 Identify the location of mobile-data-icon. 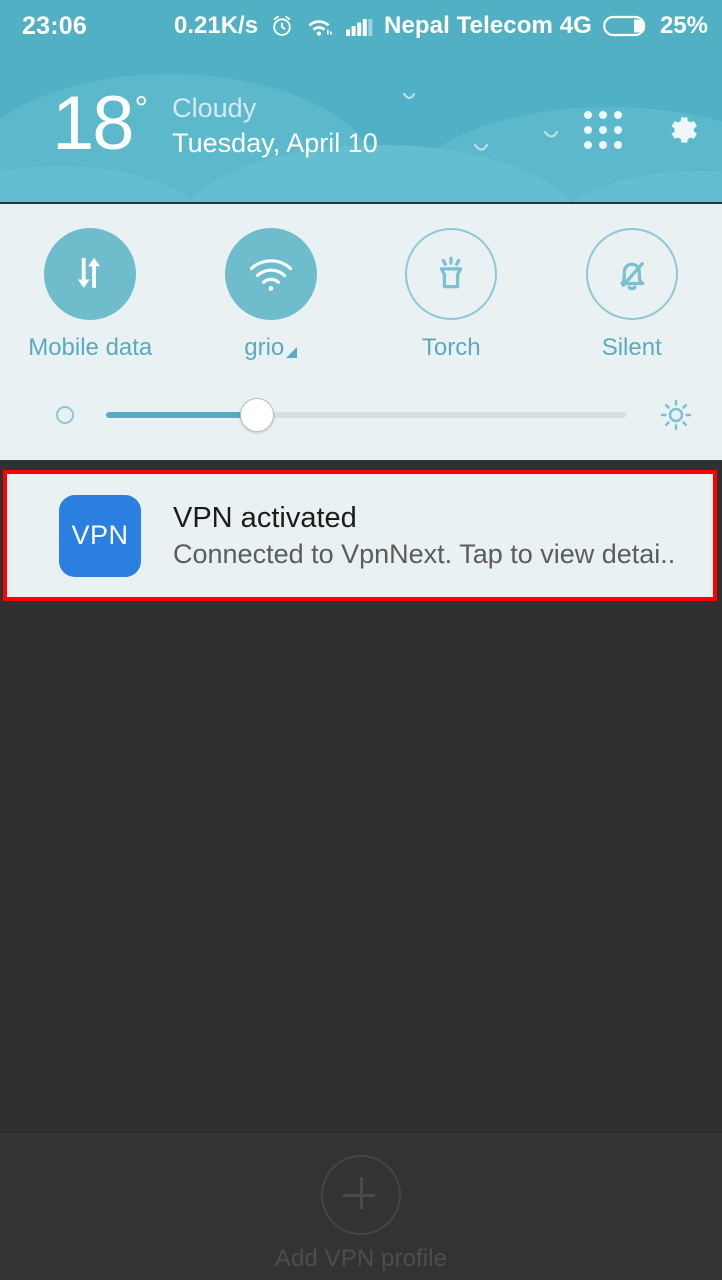
(90, 274).